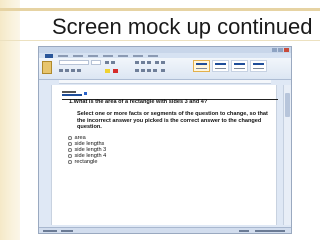 The image size is (320, 240). I want to click on font-size-field, so click(96, 62).